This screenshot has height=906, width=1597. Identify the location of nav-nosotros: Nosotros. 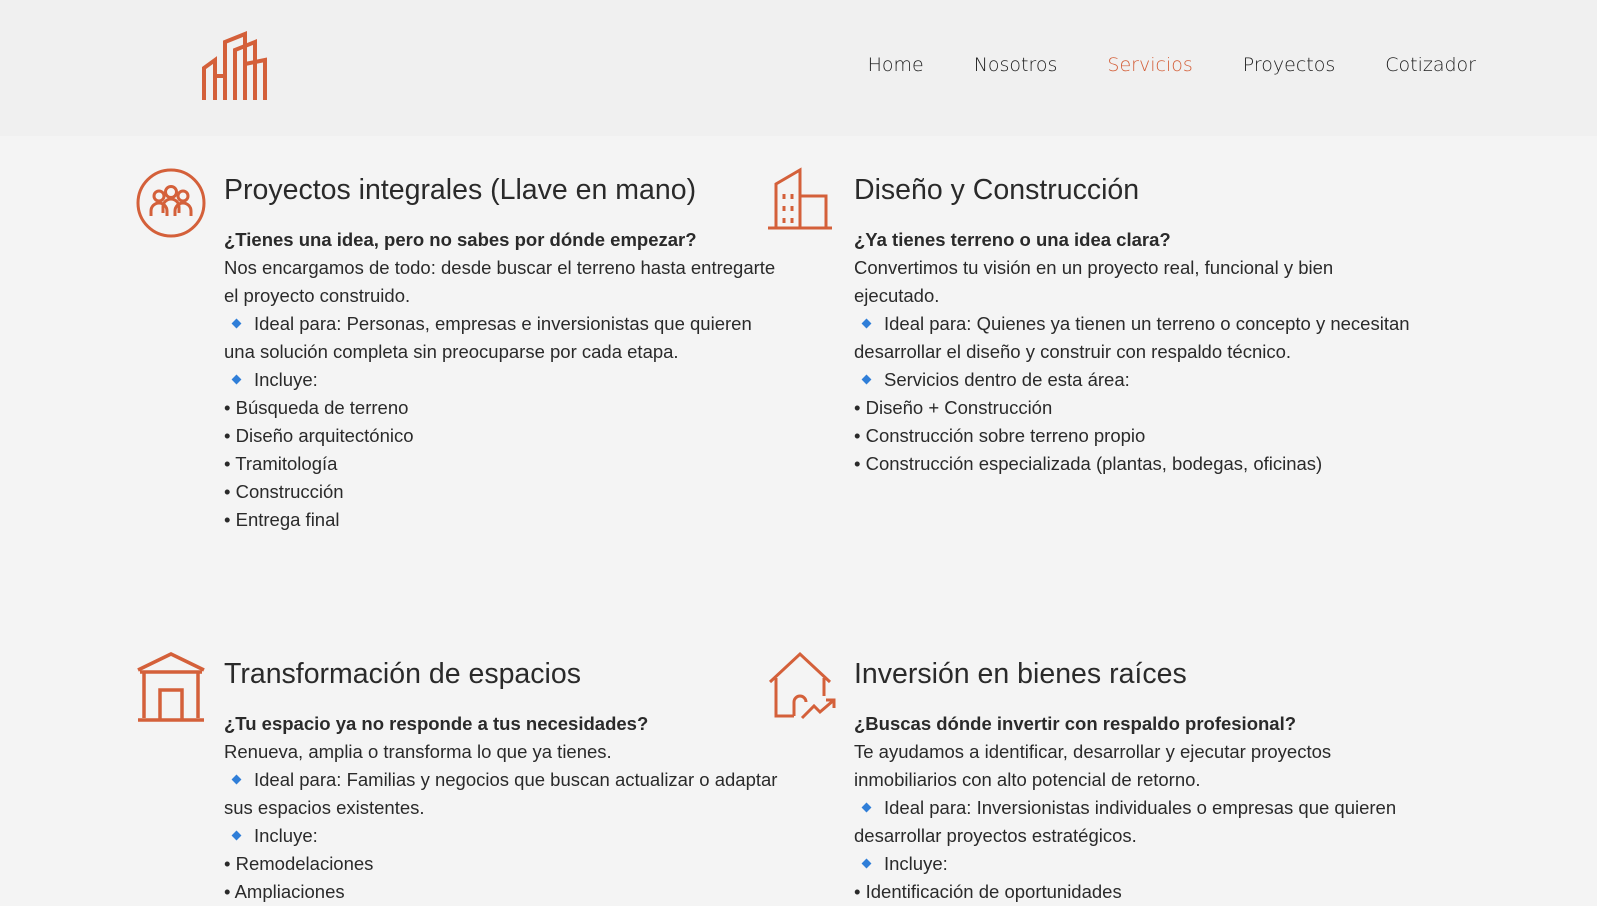
(1016, 65).